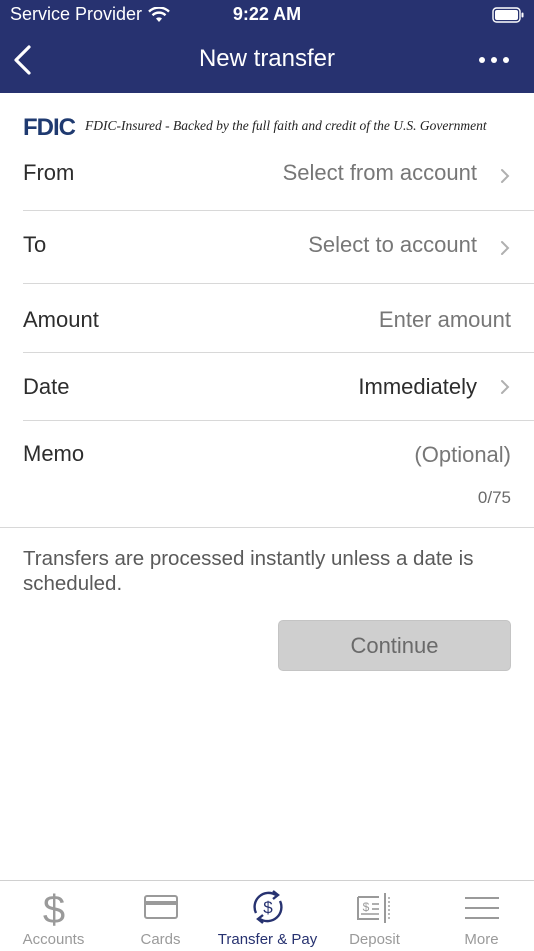 The width and height of the screenshot is (534, 951). Describe the element at coordinates (481, 908) in the screenshot. I see `menu-icon` at that location.